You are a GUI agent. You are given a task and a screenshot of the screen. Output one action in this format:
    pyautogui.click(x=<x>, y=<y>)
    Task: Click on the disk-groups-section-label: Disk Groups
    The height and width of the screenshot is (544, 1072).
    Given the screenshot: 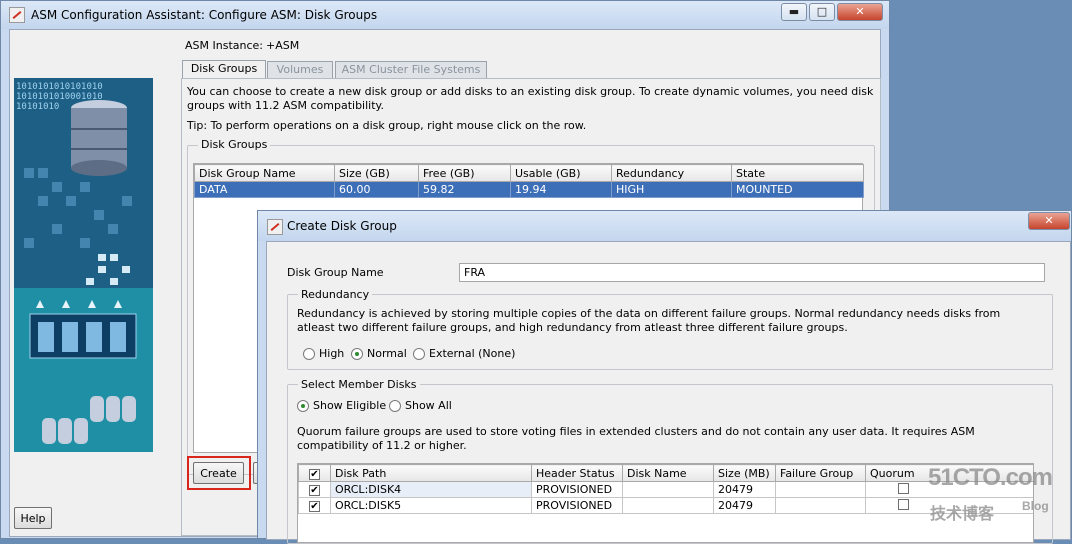 What is the action you would take?
    pyautogui.click(x=234, y=144)
    